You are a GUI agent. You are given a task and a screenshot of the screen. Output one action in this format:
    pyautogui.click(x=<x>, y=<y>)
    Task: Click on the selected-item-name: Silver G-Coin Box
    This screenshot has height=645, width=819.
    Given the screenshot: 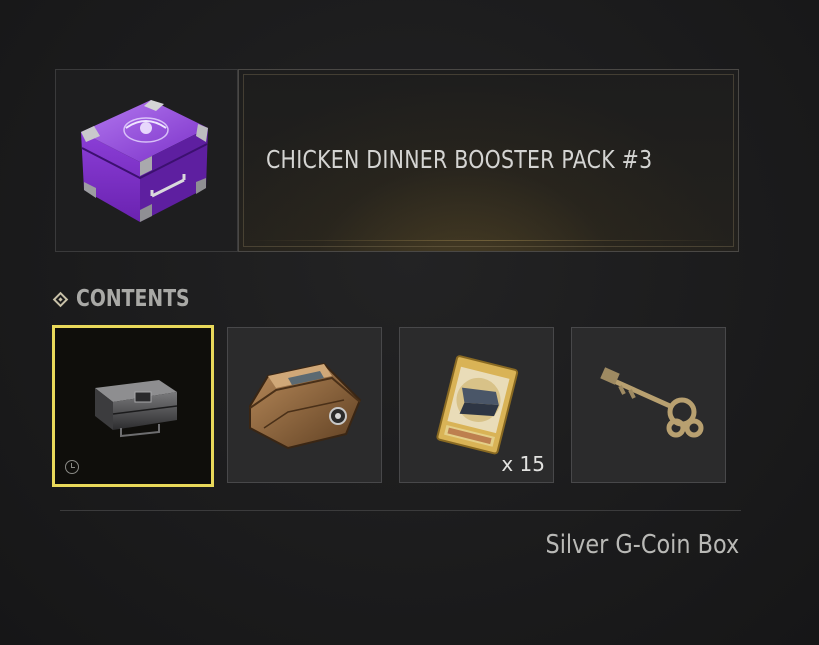 What is the action you would take?
    pyautogui.click(x=642, y=545)
    